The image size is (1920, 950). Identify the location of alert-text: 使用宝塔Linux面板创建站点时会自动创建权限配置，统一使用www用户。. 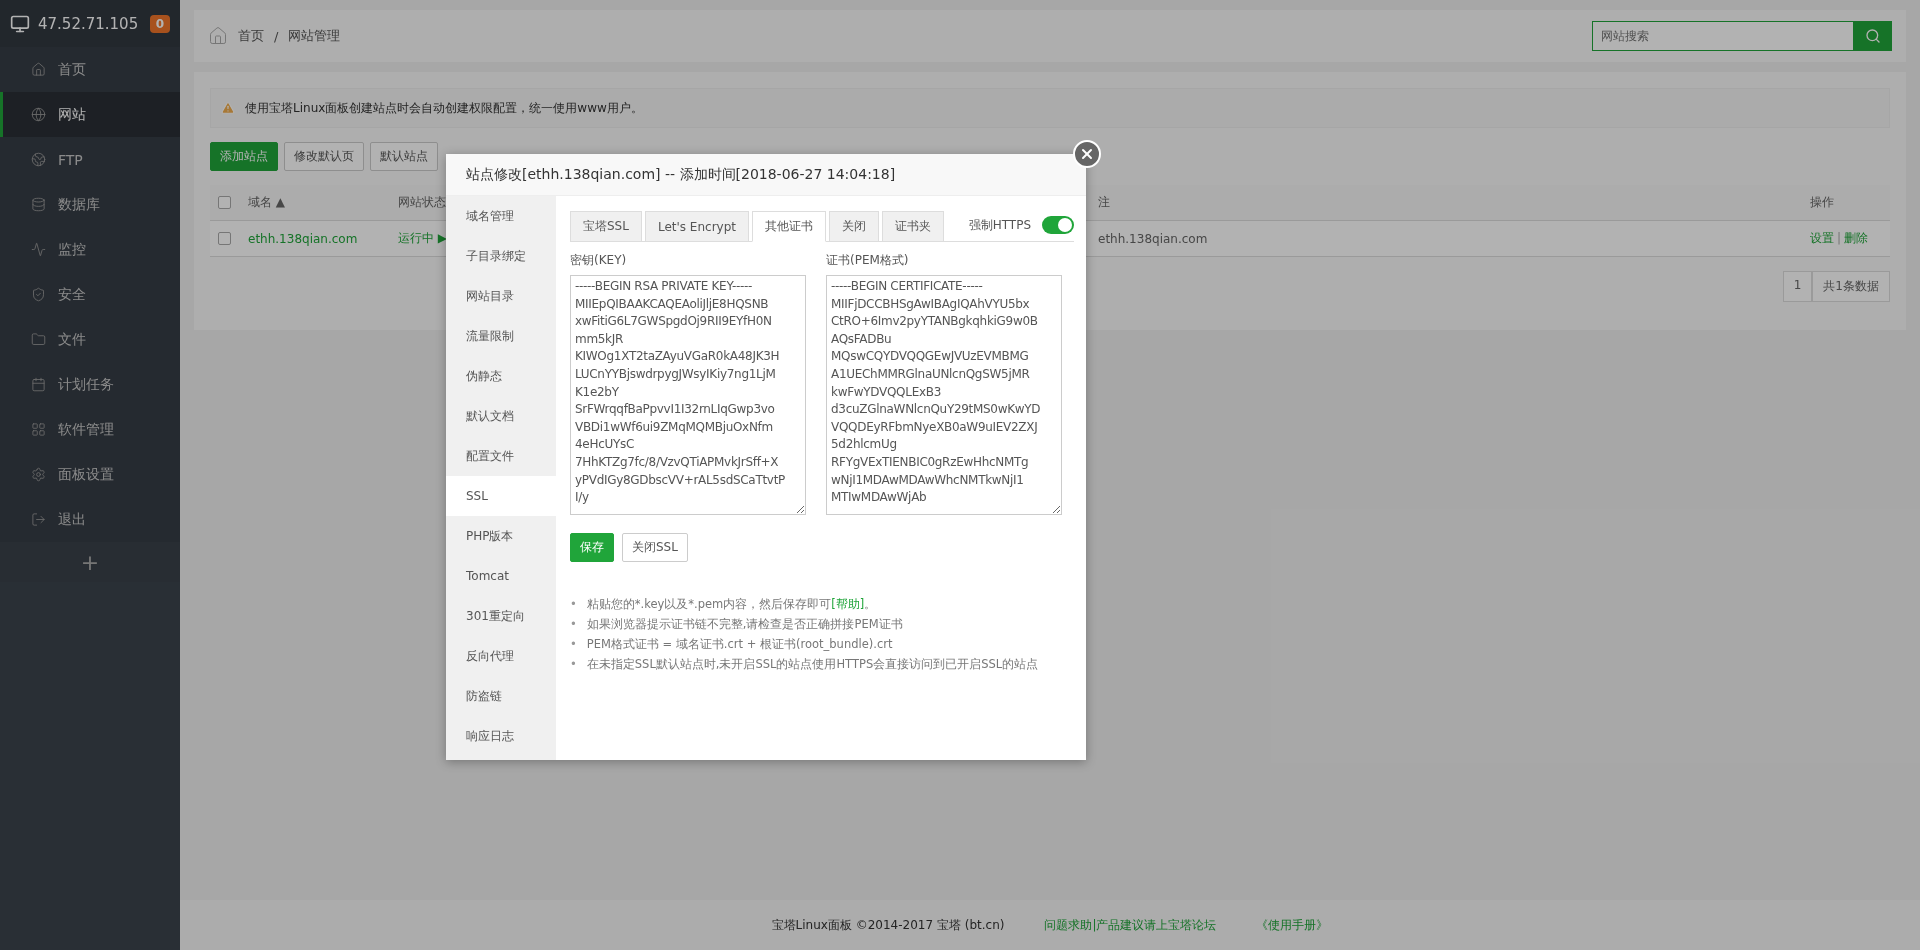
(444, 108).